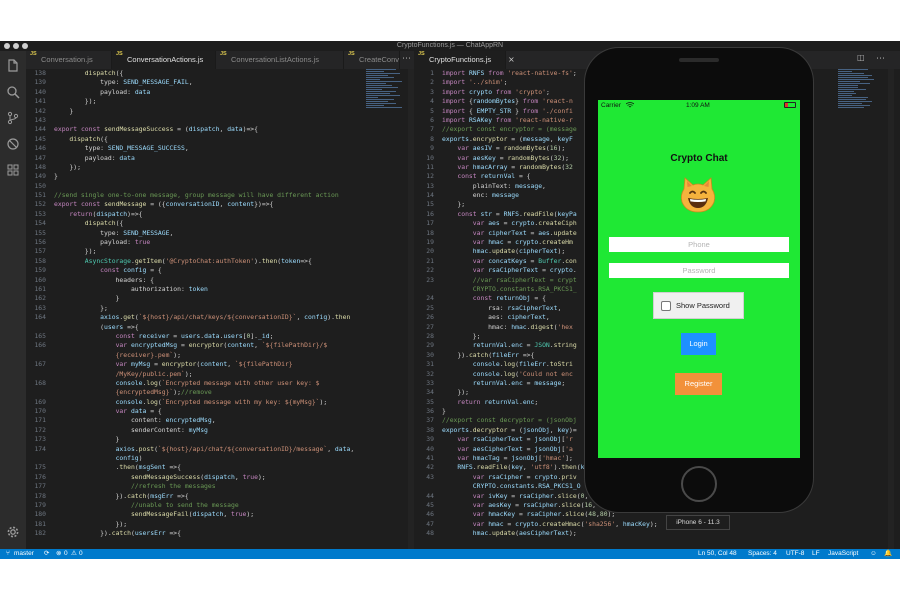 The height and width of the screenshot is (600, 900). What do you see at coordinates (58, 554) in the screenshot?
I see `errors-icon: ⊗` at bounding box center [58, 554].